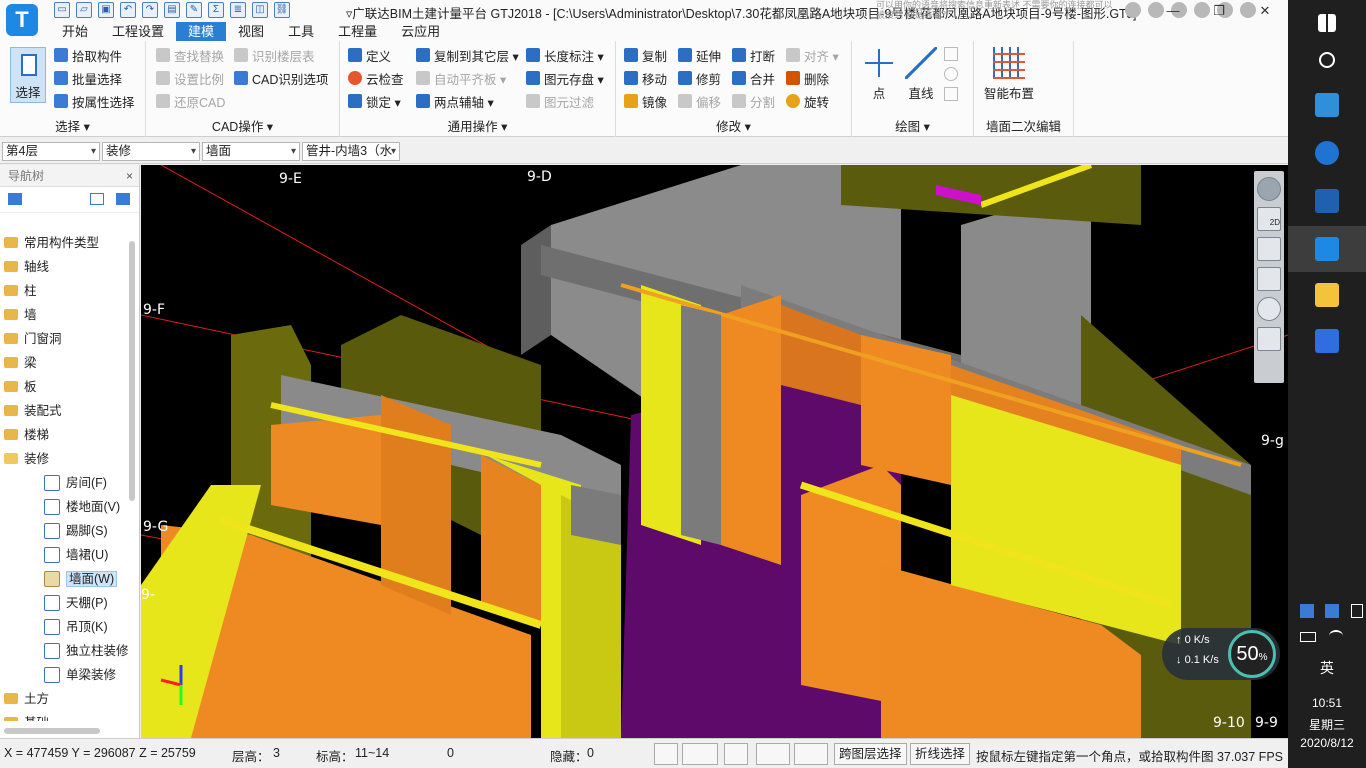  I want to click on nav-vertical-scrollbar, so click(132, 371).